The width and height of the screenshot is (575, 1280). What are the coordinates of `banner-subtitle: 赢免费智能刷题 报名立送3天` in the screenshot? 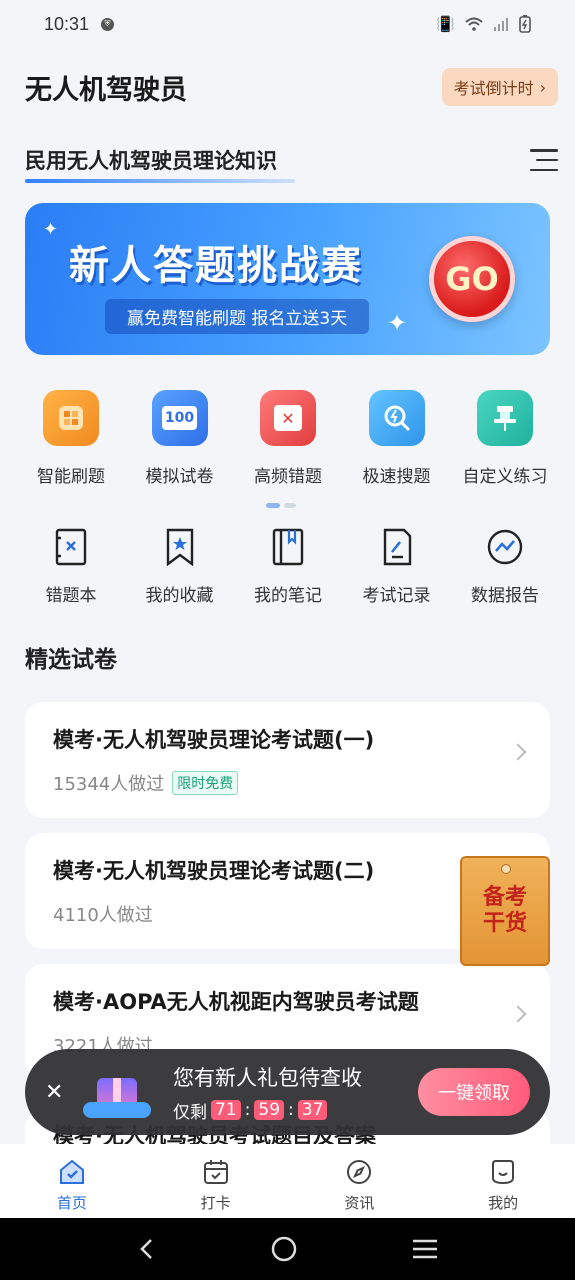 It's located at (237, 316).